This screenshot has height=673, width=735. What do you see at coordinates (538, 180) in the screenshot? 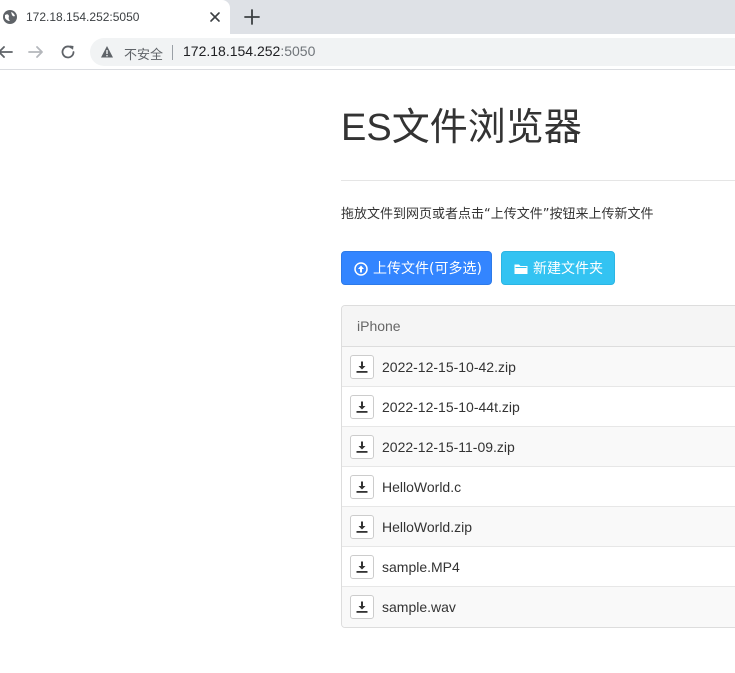
I see `divider` at bounding box center [538, 180].